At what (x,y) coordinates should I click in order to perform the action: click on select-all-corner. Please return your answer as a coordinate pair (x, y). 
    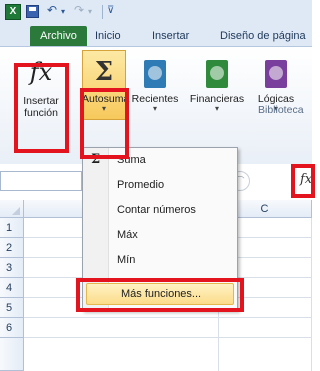
    Looking at the image, I should click on (12, 209).